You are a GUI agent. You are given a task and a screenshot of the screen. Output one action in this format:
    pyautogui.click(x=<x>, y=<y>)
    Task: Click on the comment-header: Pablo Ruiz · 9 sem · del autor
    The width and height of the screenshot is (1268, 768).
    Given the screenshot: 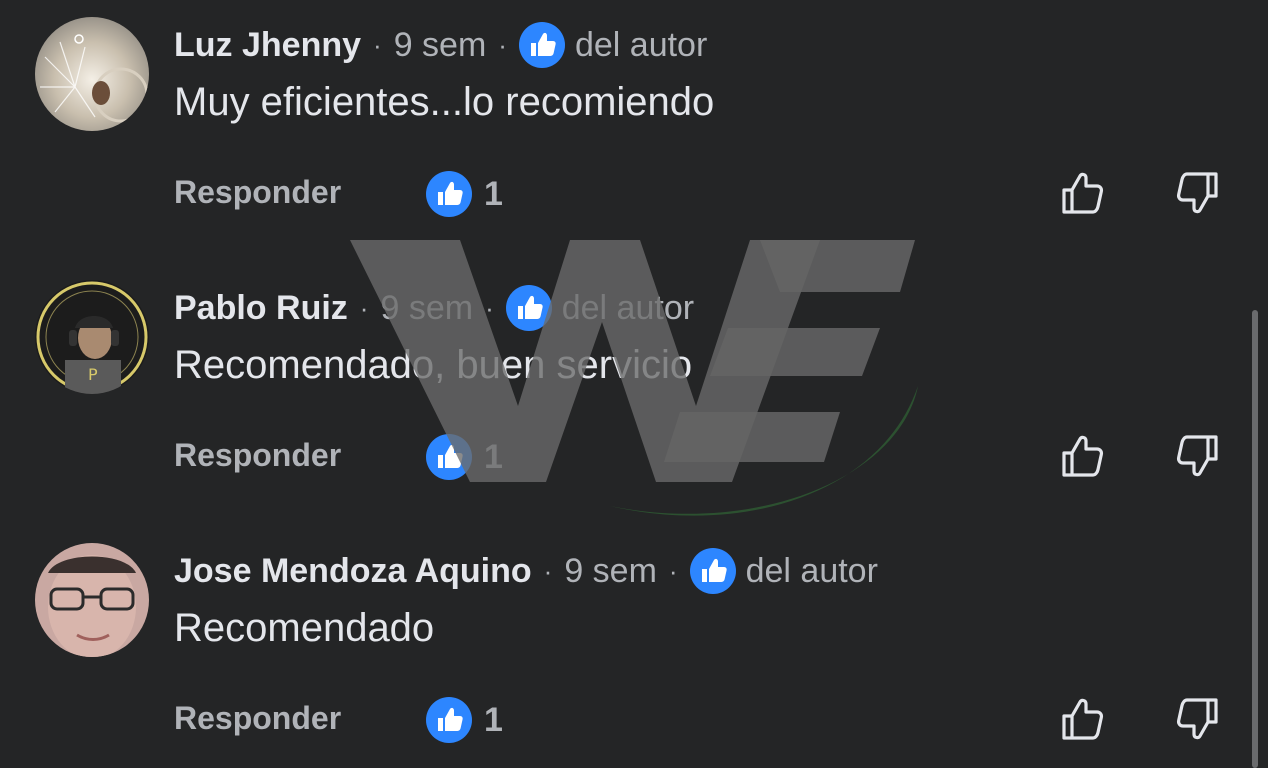 What is the action you would take?
    pyautogui.click(x=434, y=308)
    